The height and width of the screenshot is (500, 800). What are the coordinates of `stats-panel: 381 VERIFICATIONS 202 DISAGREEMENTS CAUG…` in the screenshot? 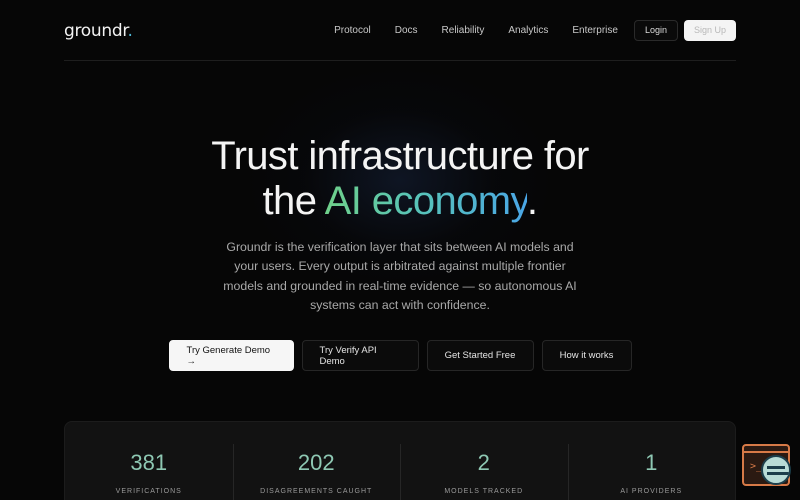 It's located at (400, 460).